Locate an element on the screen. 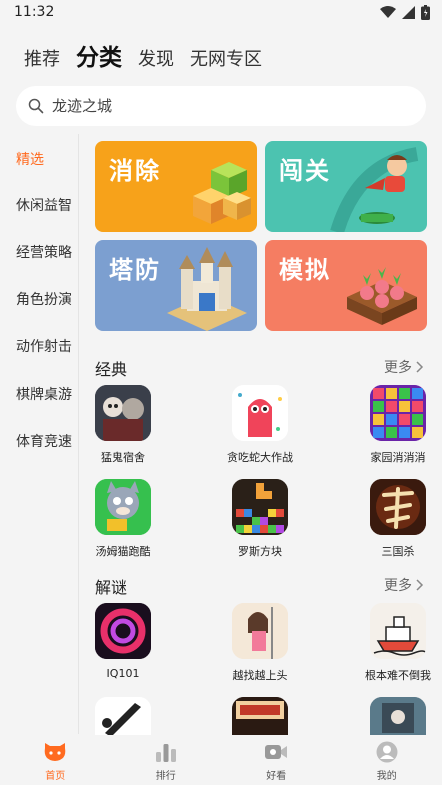 The image size is (442, 785). banner-match-label: 消除 is located at coordinates (135, 171).